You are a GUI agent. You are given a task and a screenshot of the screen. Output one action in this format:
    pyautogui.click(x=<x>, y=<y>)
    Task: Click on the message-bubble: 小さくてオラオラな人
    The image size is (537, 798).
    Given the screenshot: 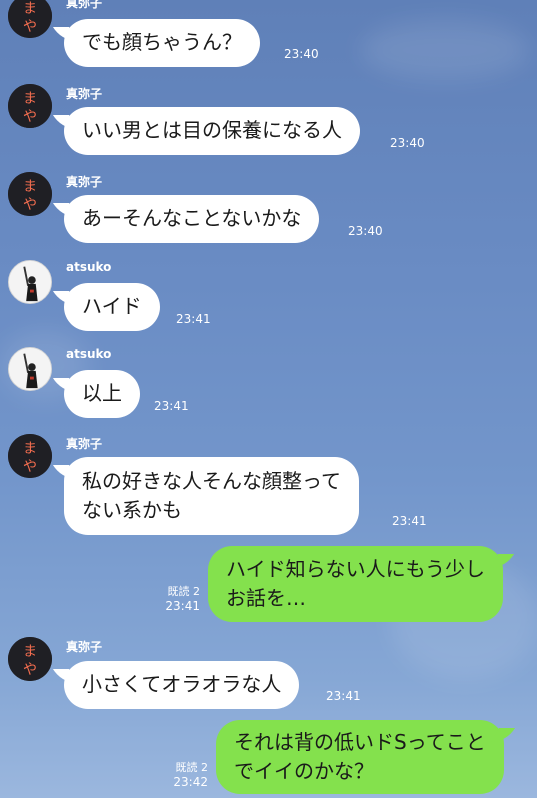 What is the action you would take?
    pyautogui.click(x=182, y=685)
    